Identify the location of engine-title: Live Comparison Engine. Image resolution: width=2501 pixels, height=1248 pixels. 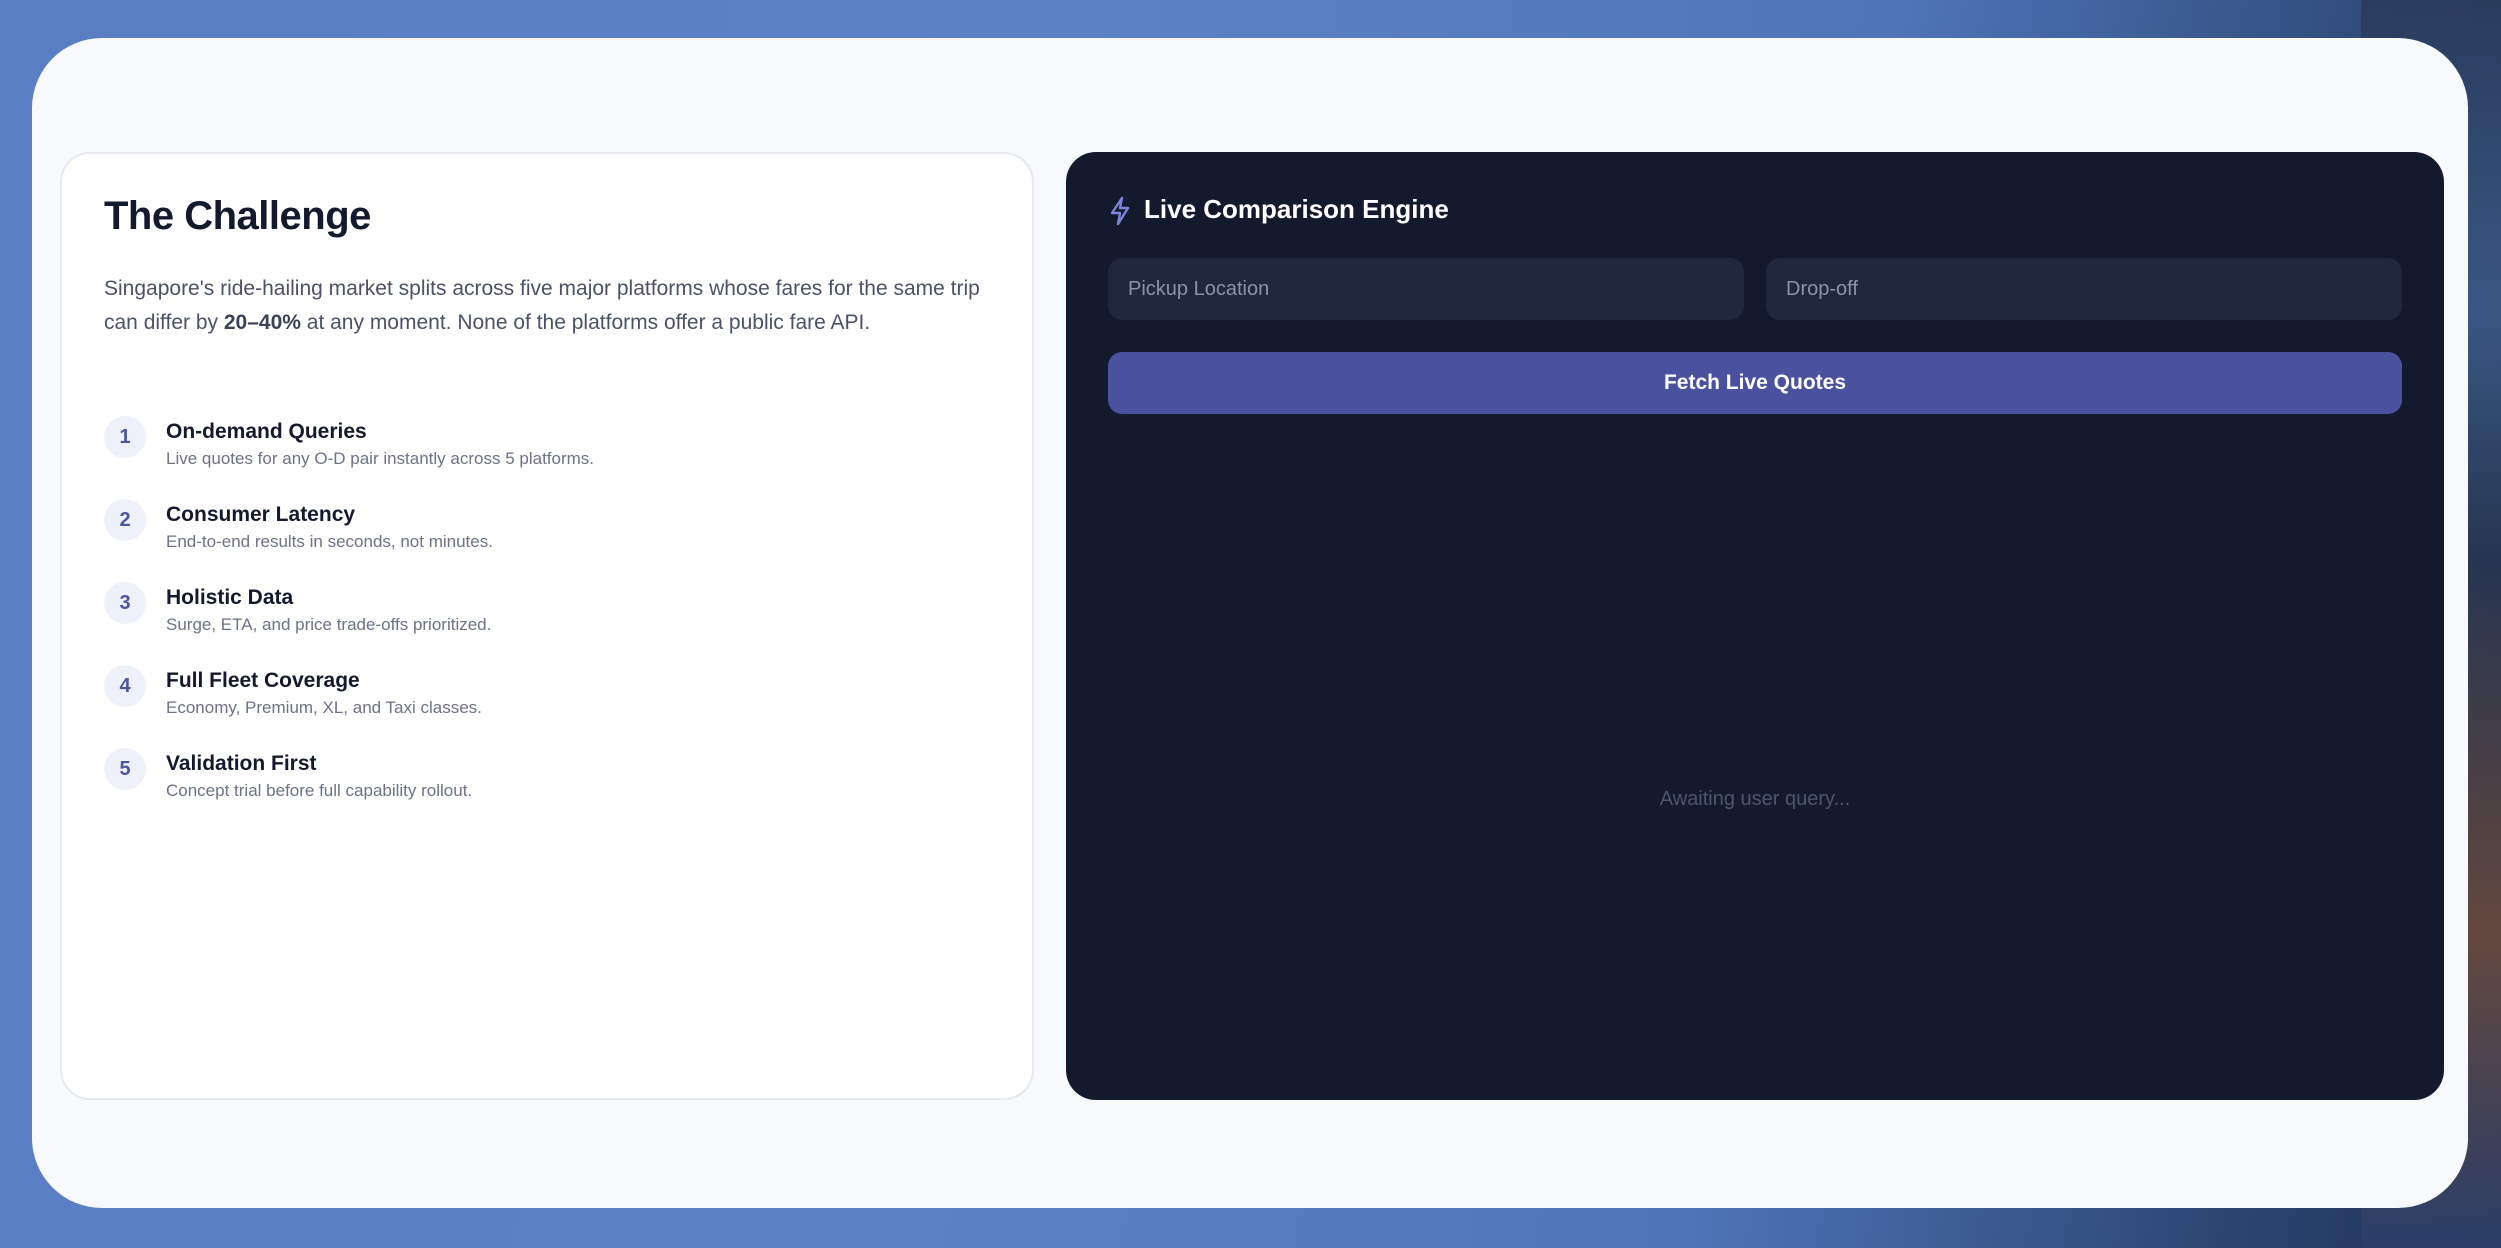
(1296, 209).